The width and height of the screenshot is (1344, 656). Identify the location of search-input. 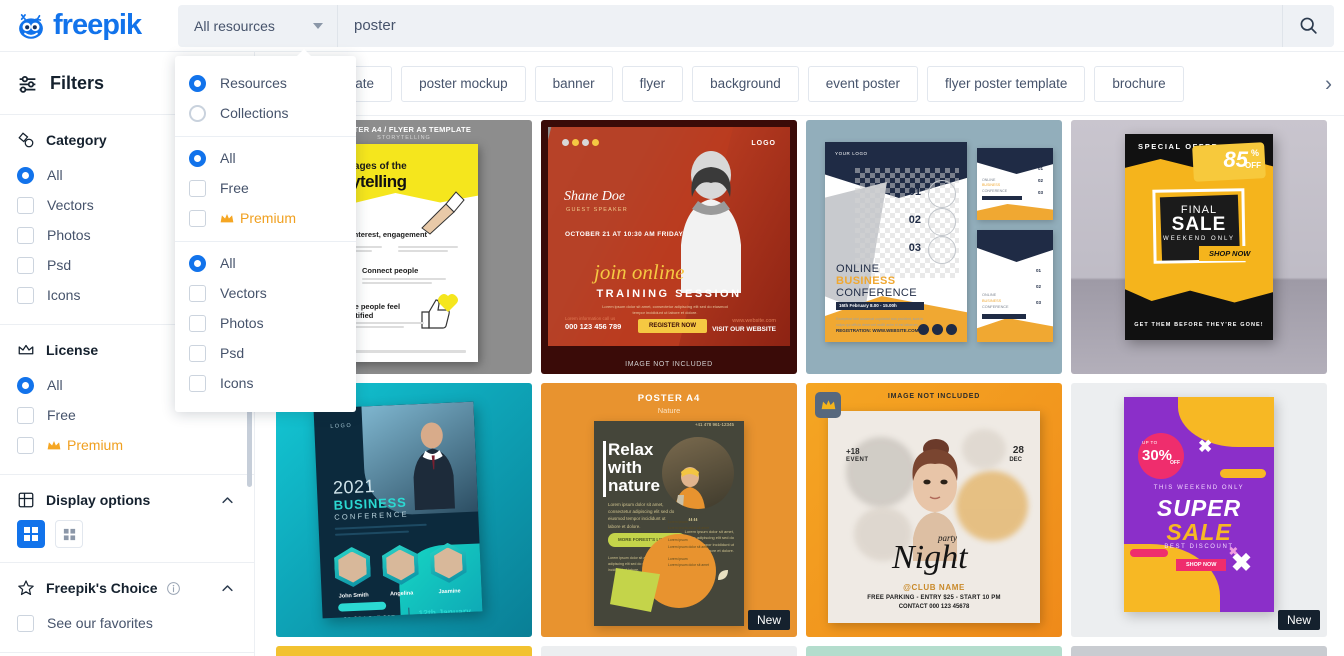
(818, 25).